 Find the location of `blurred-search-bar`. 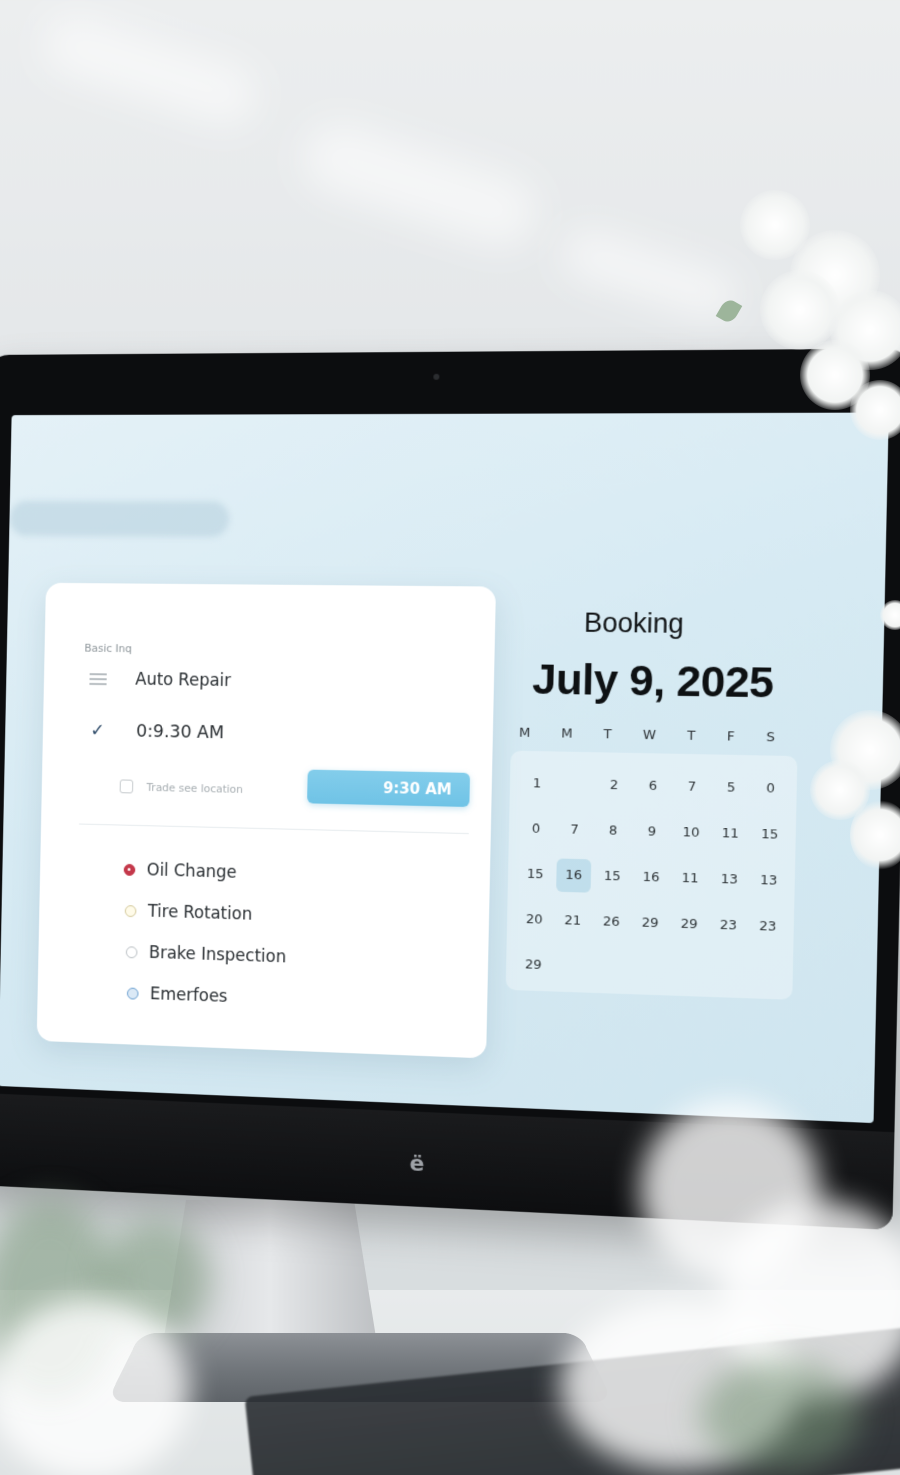

blurred-search-bar is located at coordinates (119, 518).